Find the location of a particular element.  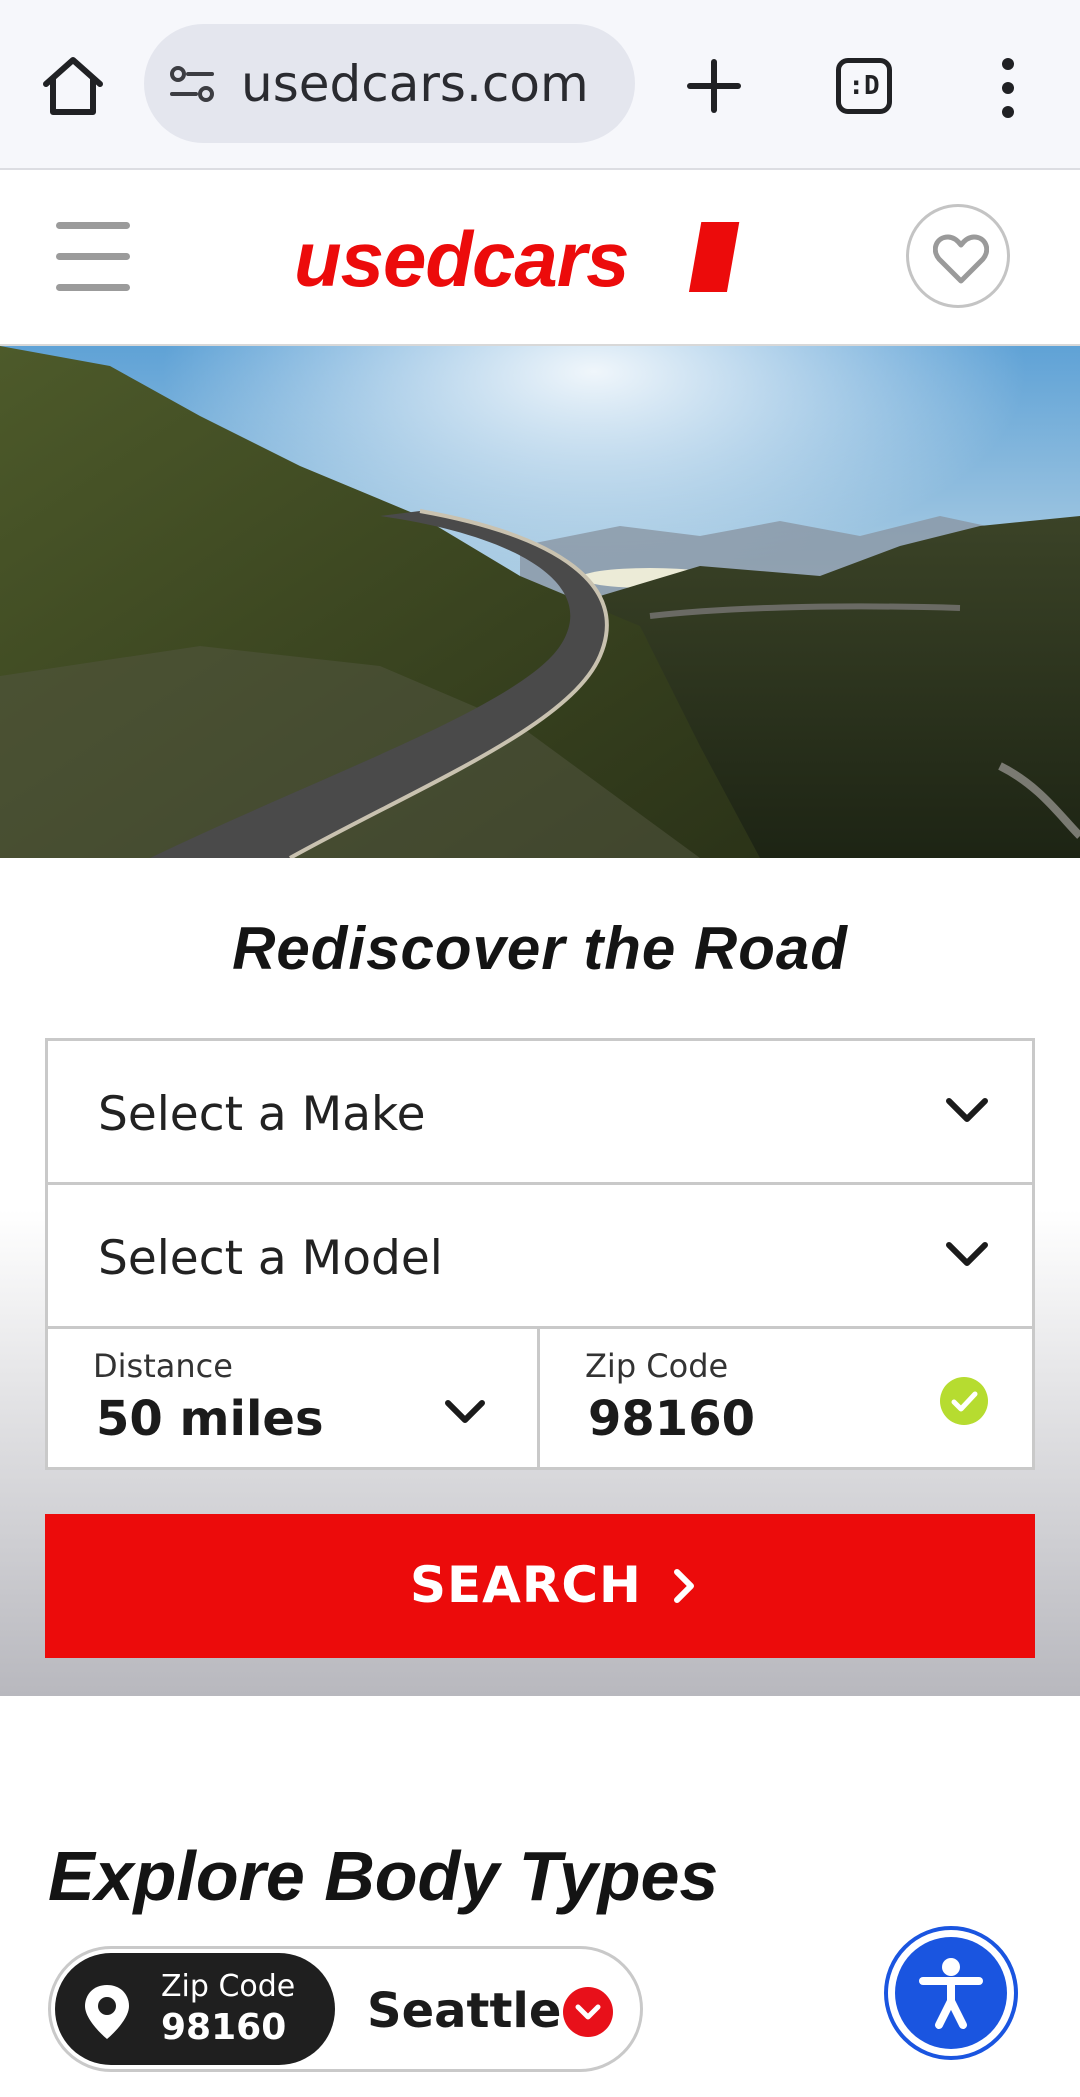

hamburger-icon is located at coordinates (93, 257).